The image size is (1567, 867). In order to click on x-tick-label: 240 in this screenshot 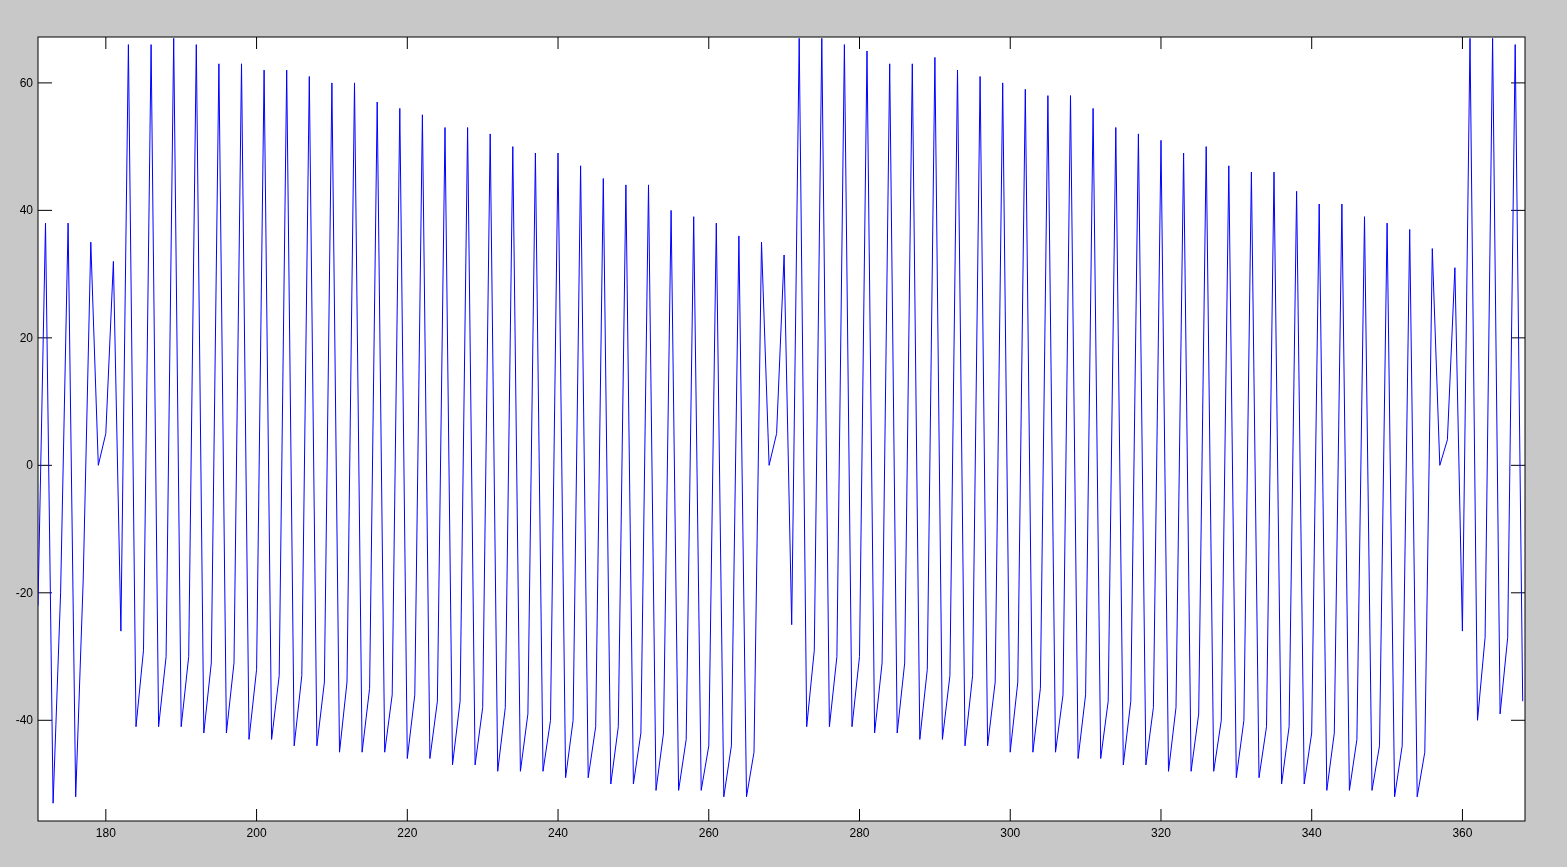, I will do `click(558, 833)`.